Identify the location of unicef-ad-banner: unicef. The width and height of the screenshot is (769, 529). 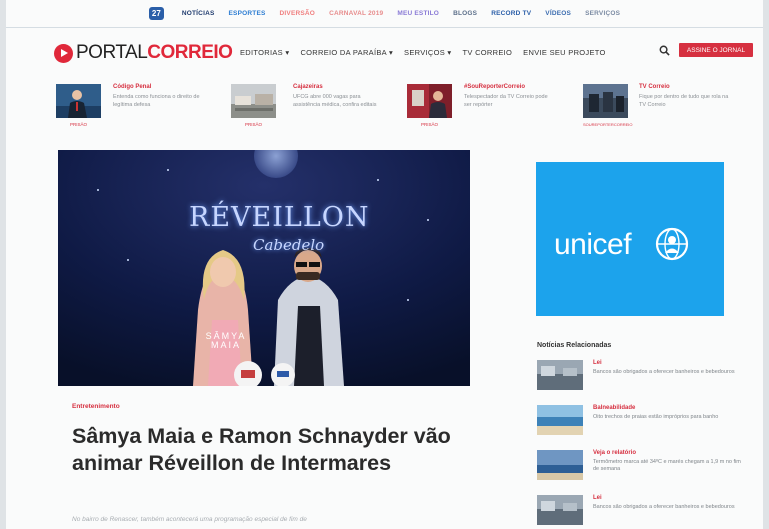
(630, 239).